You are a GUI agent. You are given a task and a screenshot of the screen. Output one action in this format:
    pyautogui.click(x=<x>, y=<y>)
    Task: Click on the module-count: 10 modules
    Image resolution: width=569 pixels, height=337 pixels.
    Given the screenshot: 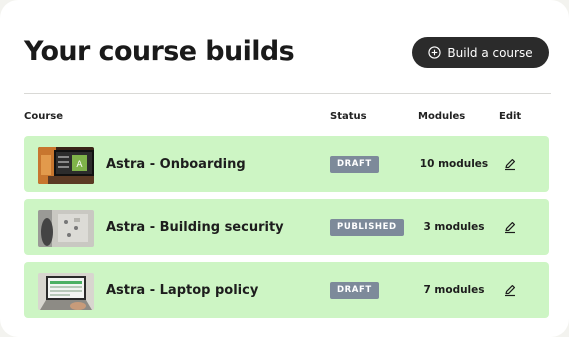 What is the action you would take?
    pyautogui.click(x=454, y=164)
    